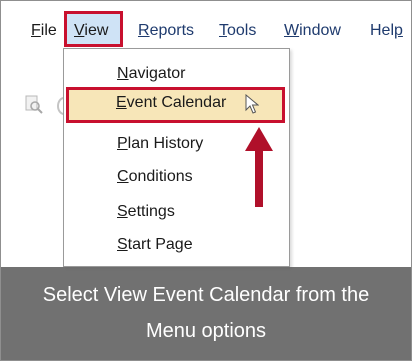 This screenshot has width=412, height=361. Describe the element at coordinates (146, 212) in the screenshot. I see `menu-item-settings: Settings` at that location.